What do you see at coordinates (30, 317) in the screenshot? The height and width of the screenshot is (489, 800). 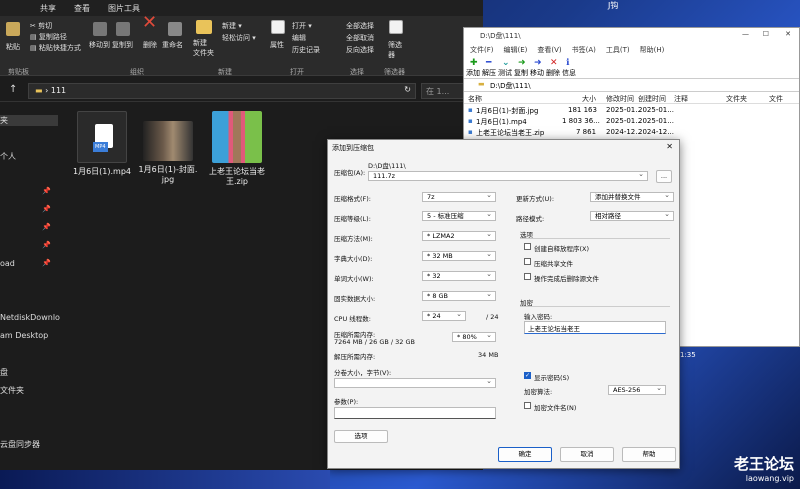 I see `nav-item-3: NetdiskDownlo` at bounding box center [30, 317].